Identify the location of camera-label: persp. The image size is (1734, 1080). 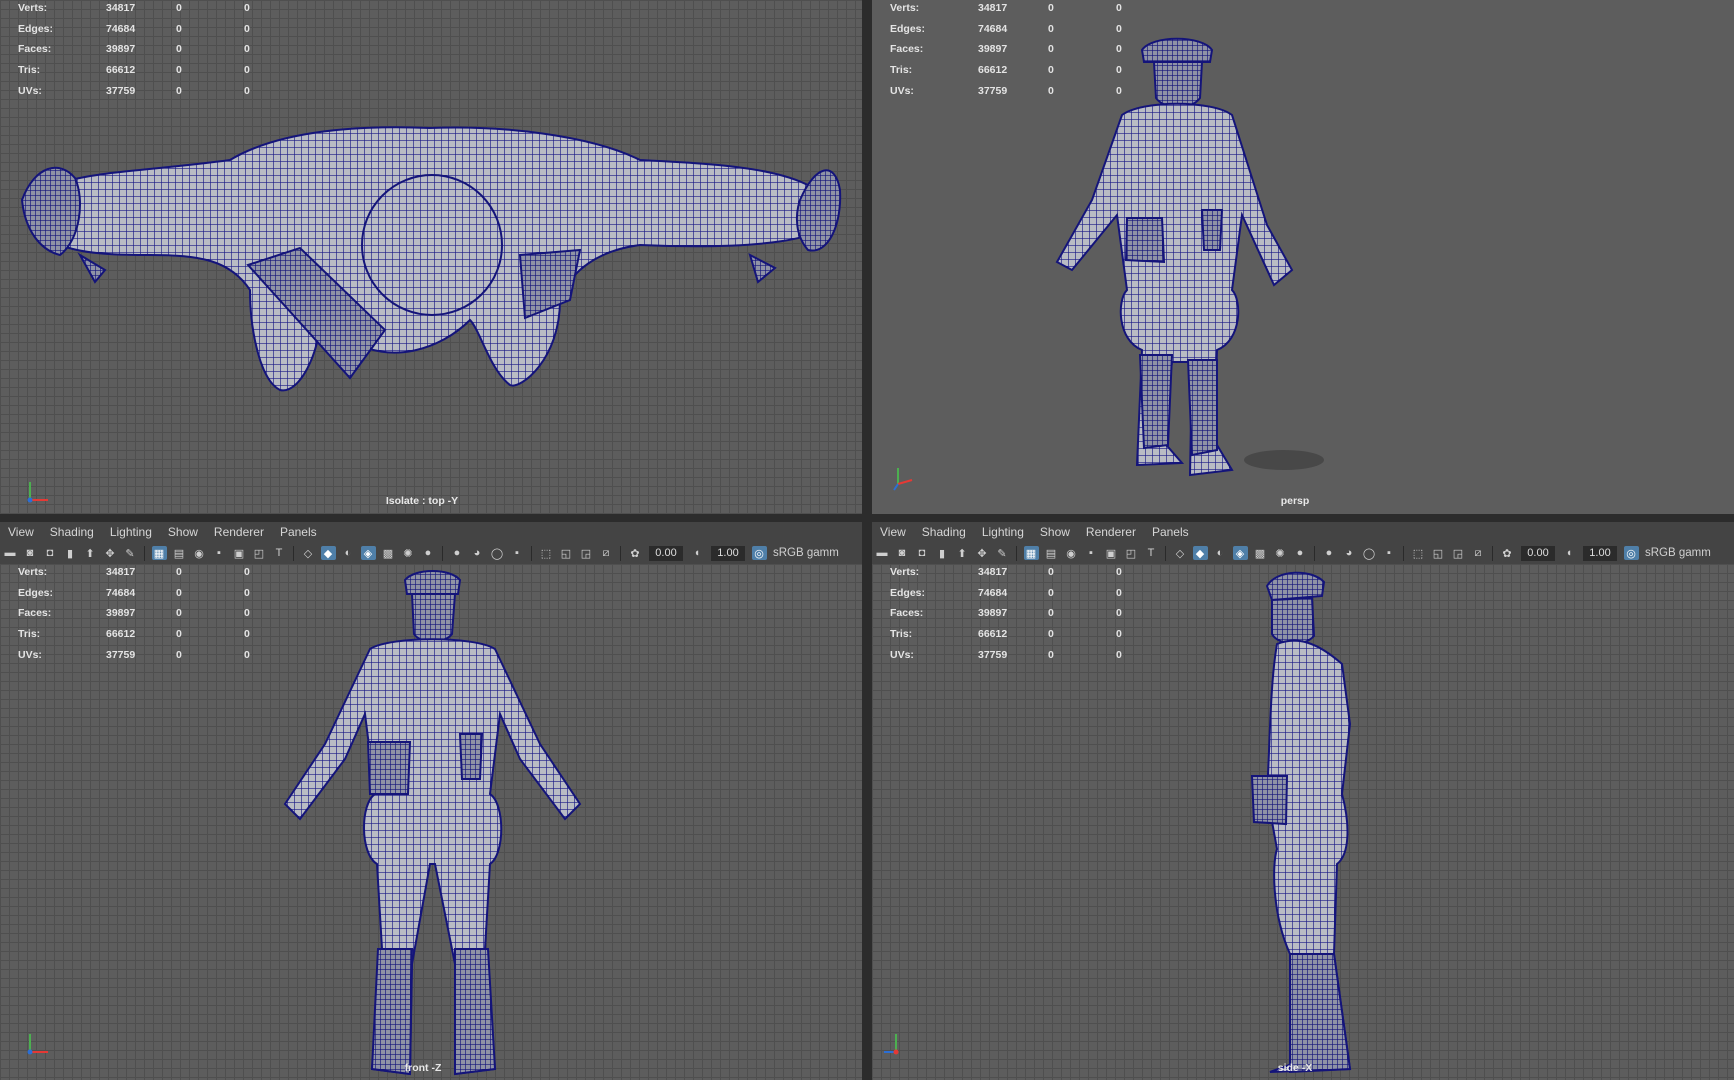
(1295, 501).